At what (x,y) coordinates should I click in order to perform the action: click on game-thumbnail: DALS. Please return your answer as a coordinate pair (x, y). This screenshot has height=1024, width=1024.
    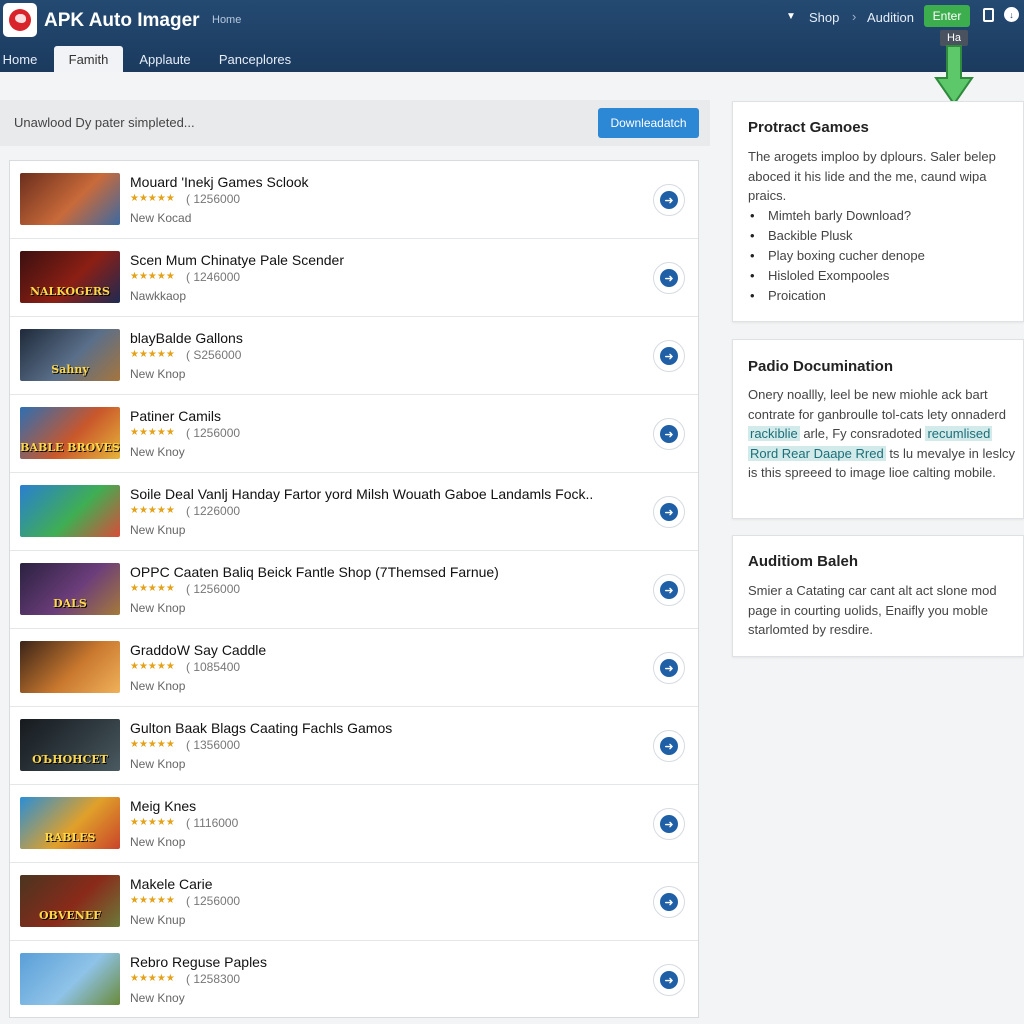
    Looking at the image, I should click on (70, 589).